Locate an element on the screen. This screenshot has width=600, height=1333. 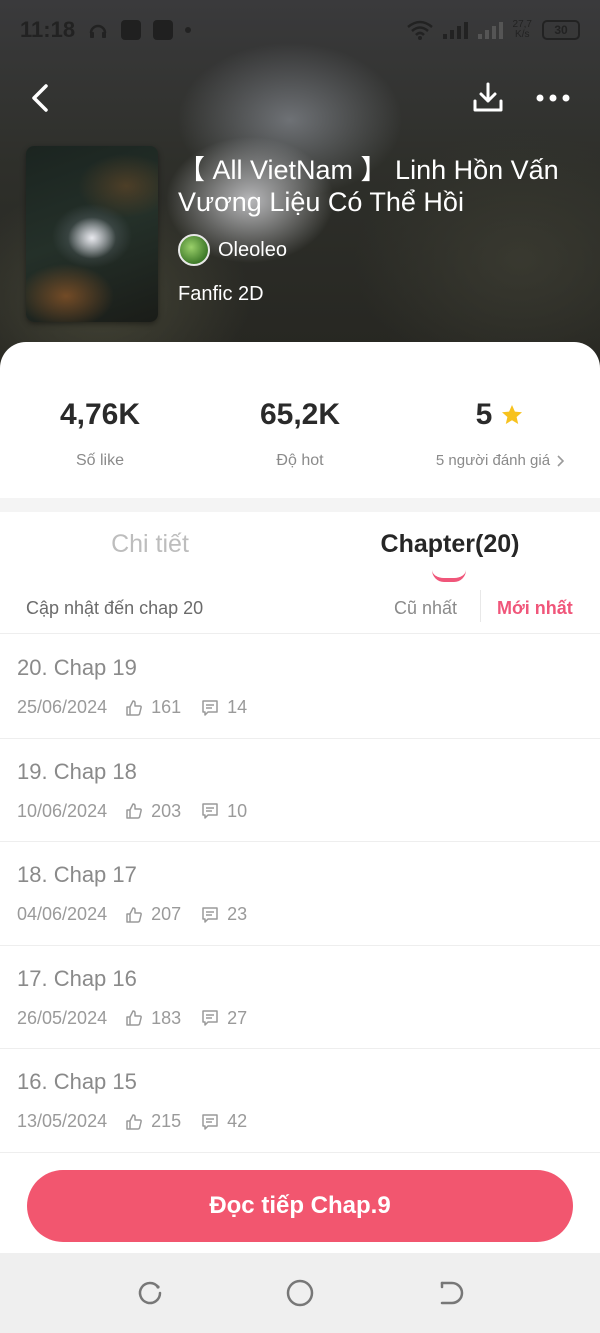
stat-likes: 4,76K Số like is located at coordinates (100, 434).